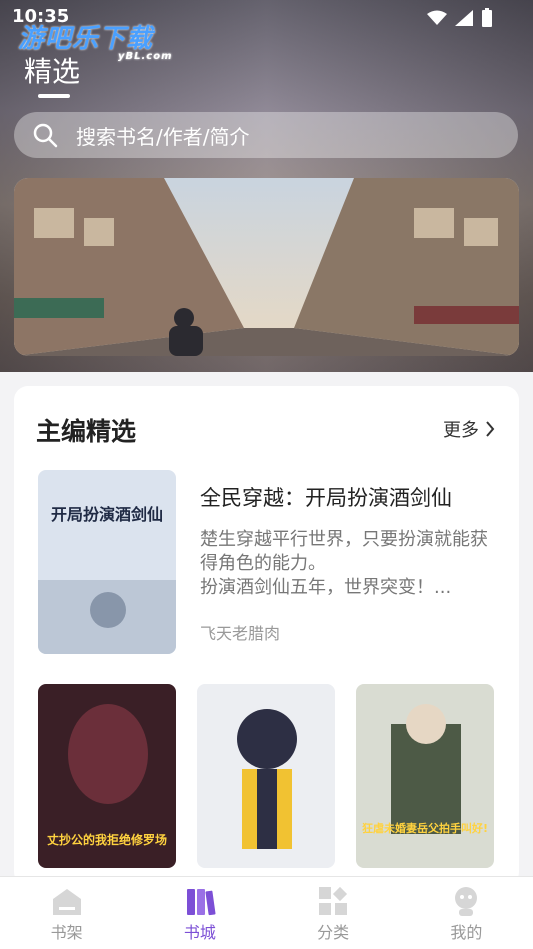 The height and width of the screenshot is (949, 533). What do you see at coordinates (145, 56) in the screenshot?
I see `watermark-site: yBL.com` at bounding box center [145, 56].